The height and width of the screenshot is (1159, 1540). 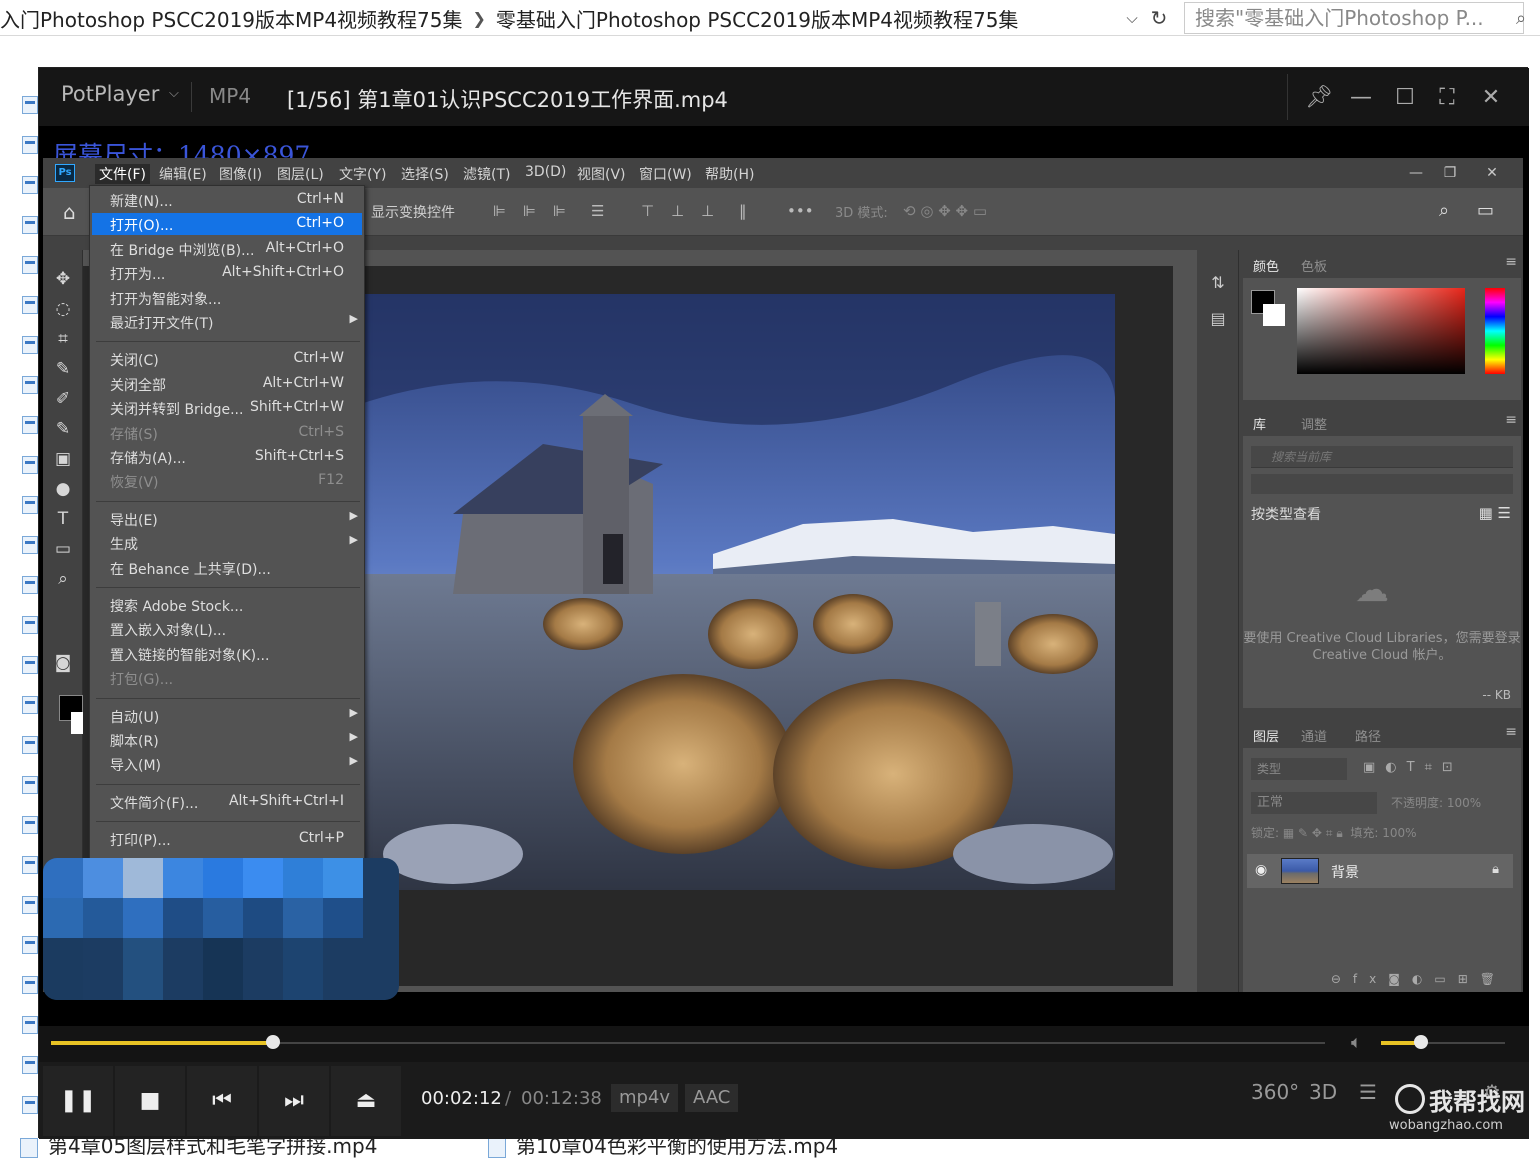 I want to click on show-transform-controls-label: 显示变换控件, so click(x=413, y=212).